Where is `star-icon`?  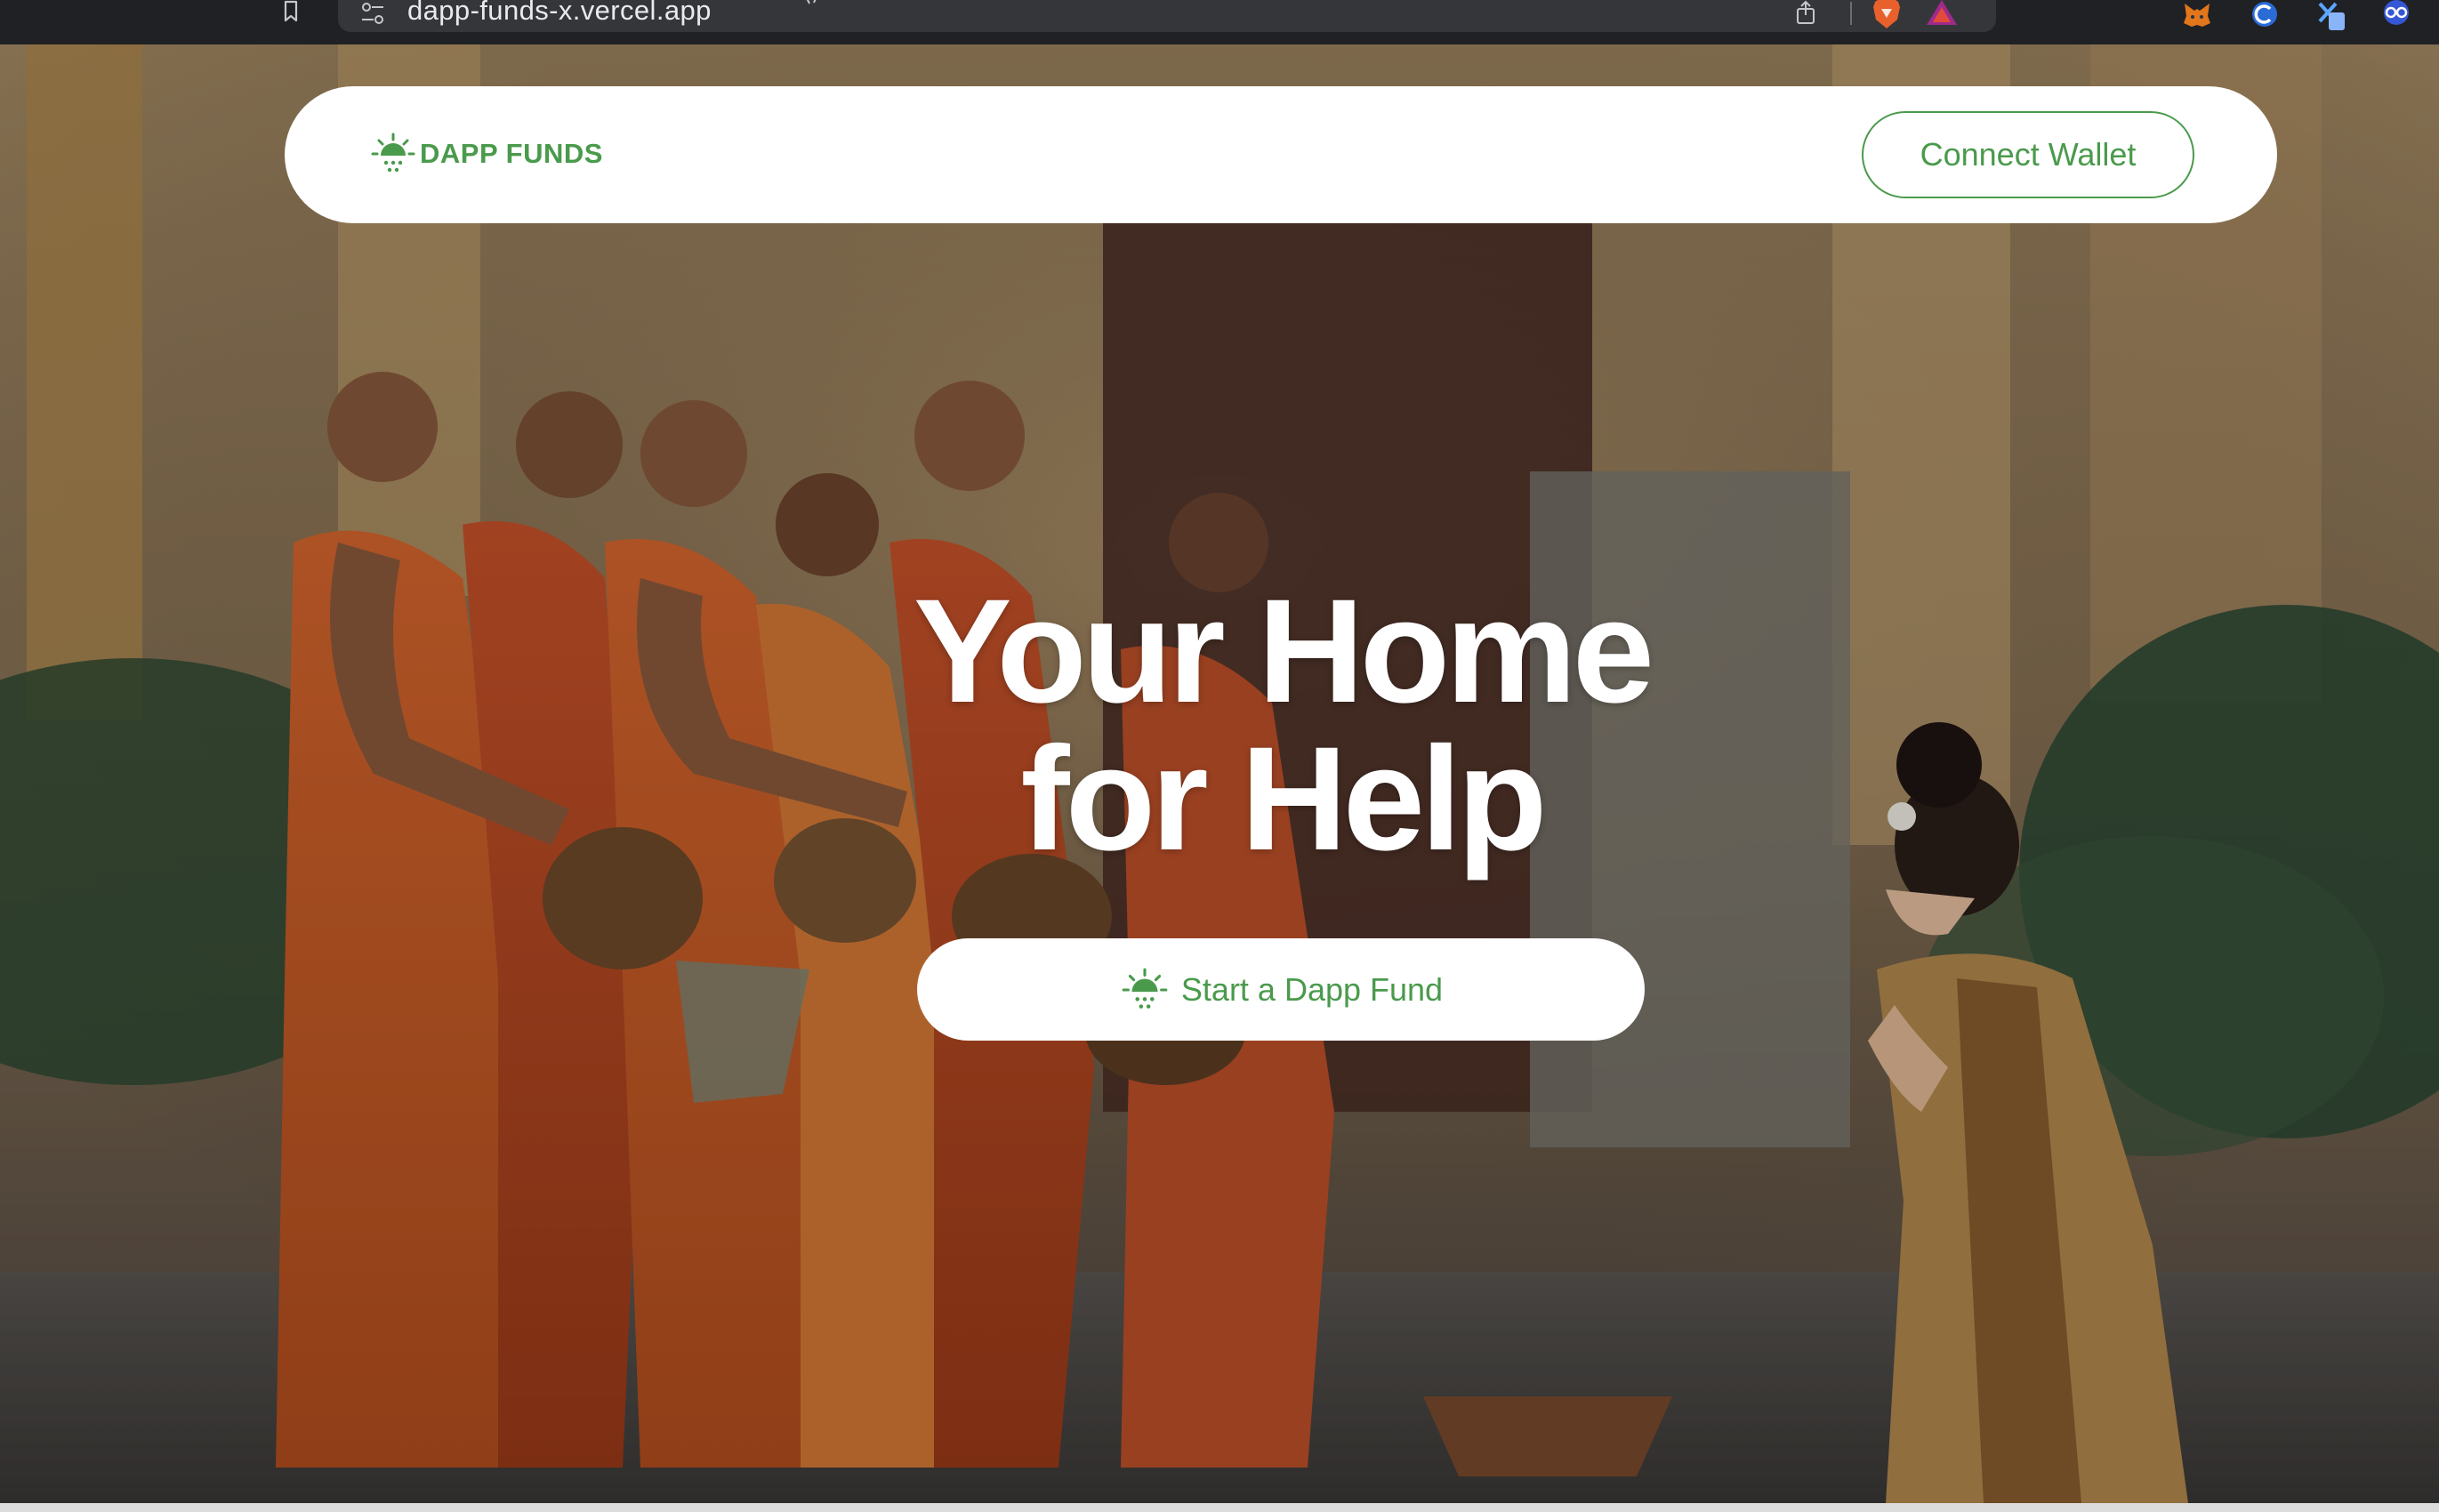
star-icon is located at coordinates (812, 9).